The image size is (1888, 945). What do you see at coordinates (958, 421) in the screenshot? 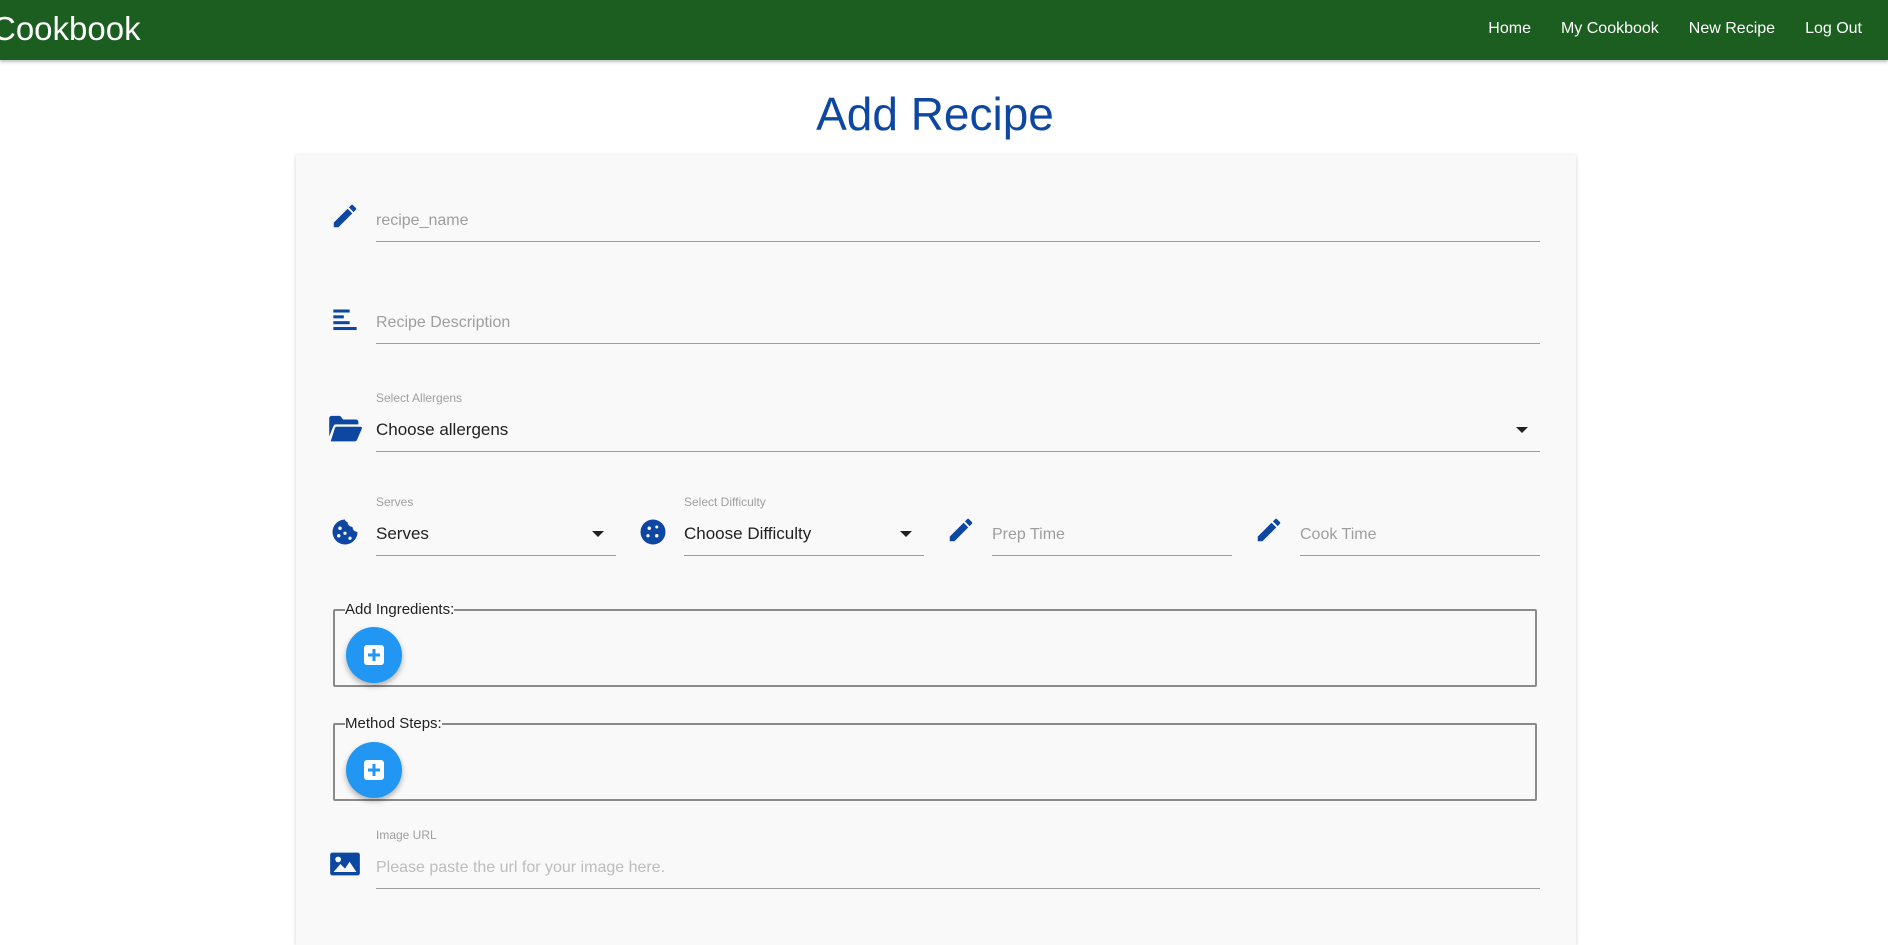
I see `allergens-select: Select Allergens Choose allergens` at bounding box center [958, 421].